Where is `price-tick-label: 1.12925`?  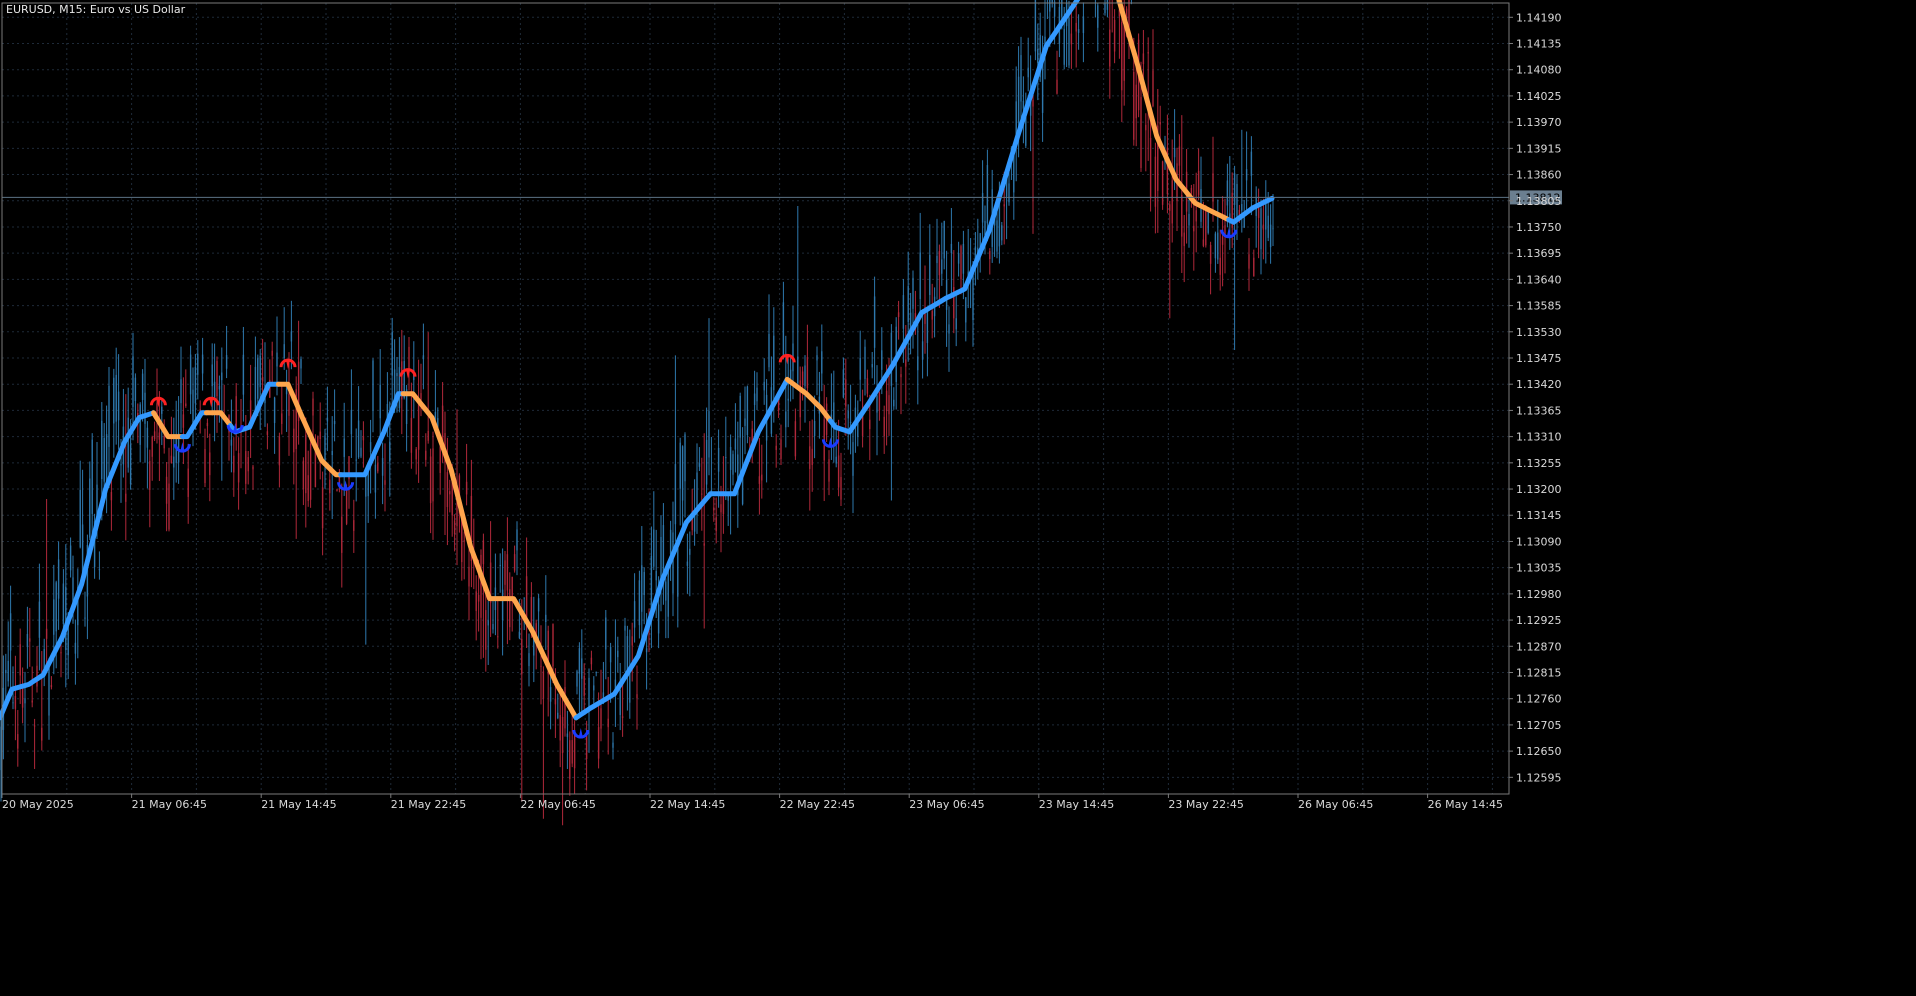
price-tick-label: 1.12925 is located at coordinates (1539, 620).